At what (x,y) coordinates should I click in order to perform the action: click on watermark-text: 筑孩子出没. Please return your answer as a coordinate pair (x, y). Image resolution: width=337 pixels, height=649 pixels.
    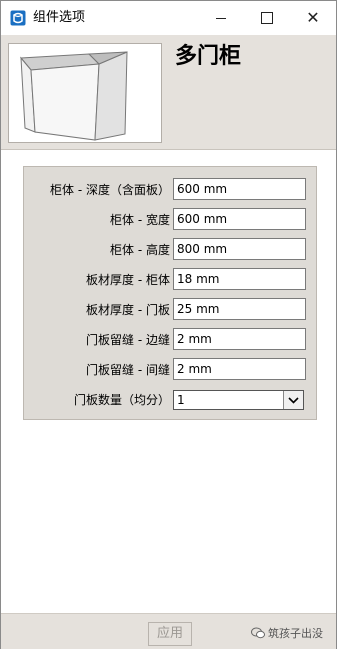
    Looking at the image, I should click on (295, 633).